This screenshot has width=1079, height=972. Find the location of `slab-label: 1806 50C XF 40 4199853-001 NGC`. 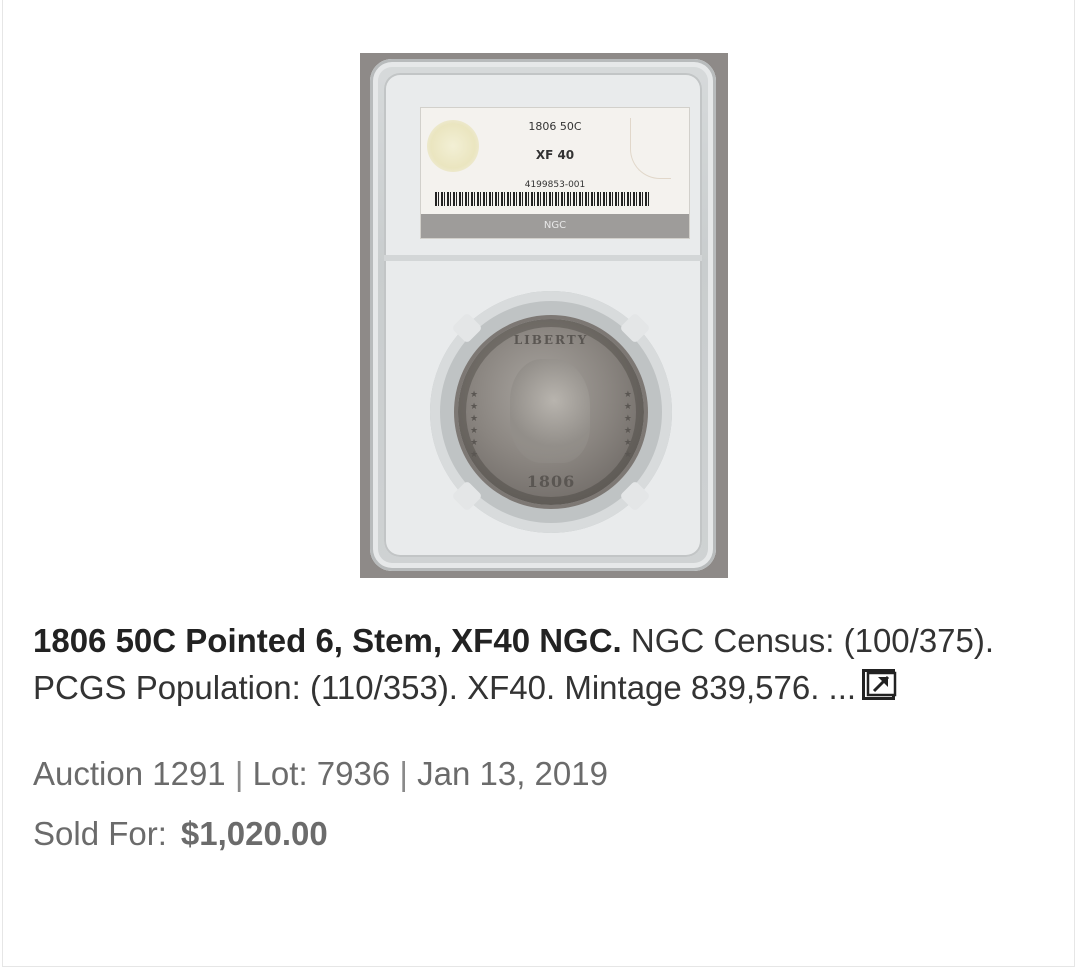

slab-label: 1806 50C XF 40 4199853-001 NGC is located at coordinates (555, 173).